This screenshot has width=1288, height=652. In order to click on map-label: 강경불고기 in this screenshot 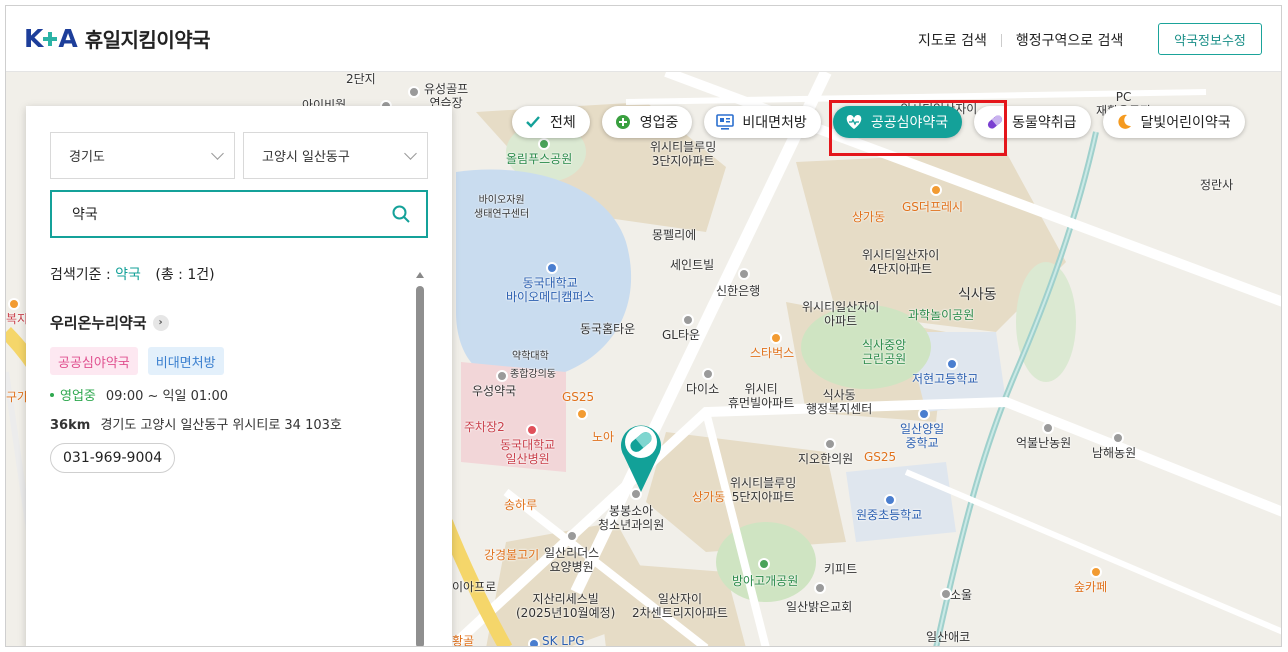, I will do `click(512, 555)`.